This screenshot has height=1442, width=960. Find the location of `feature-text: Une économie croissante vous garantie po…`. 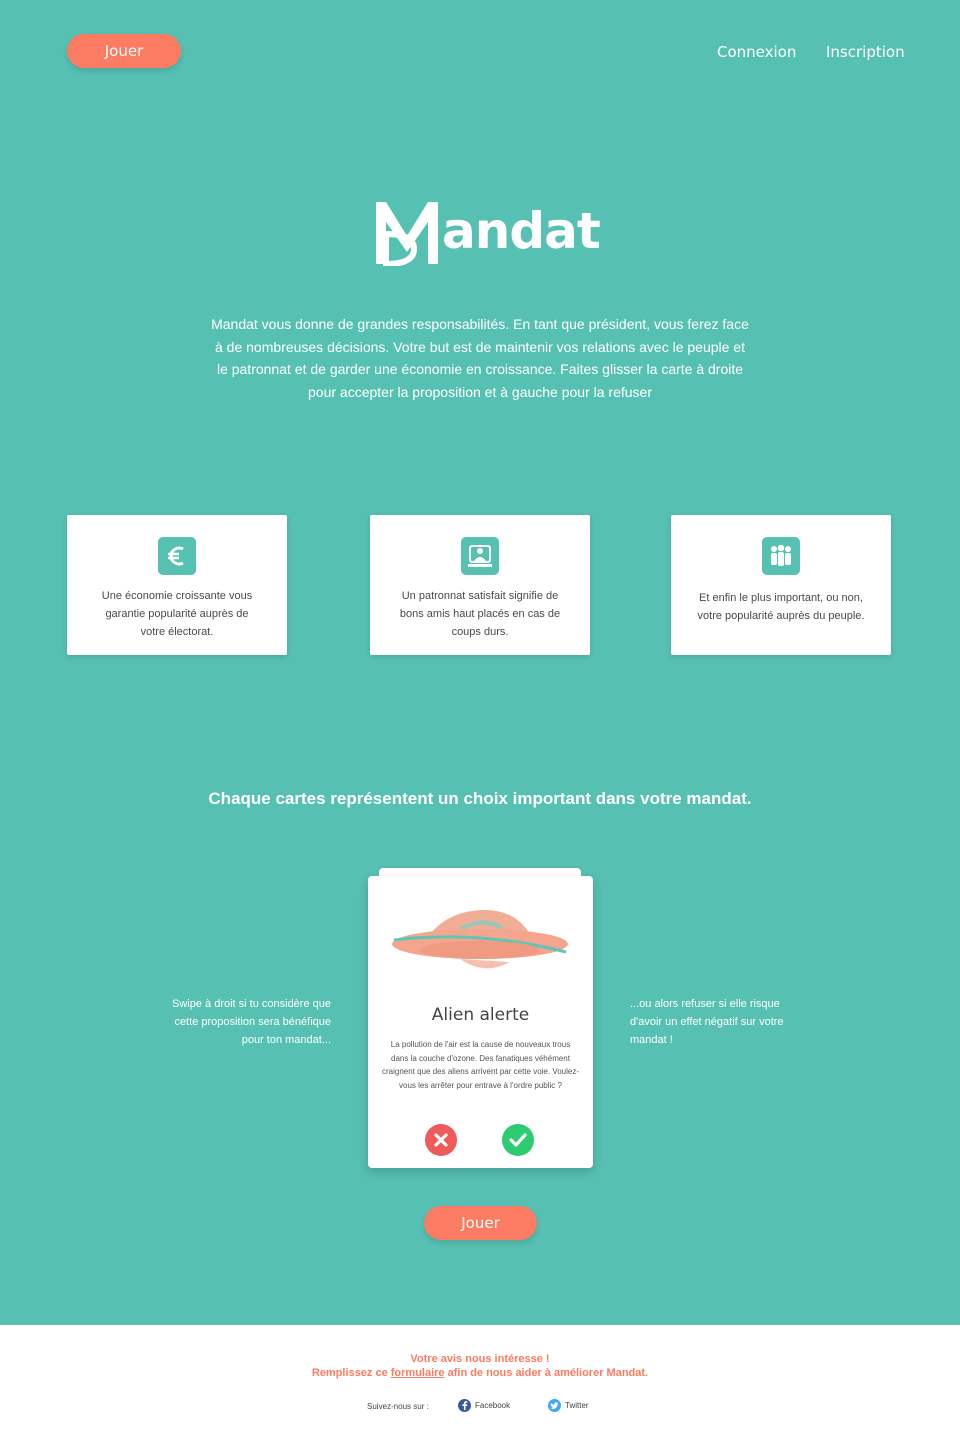

feature-text: Une économie croissante vous garantie po… is located at coordinates (177, 614).